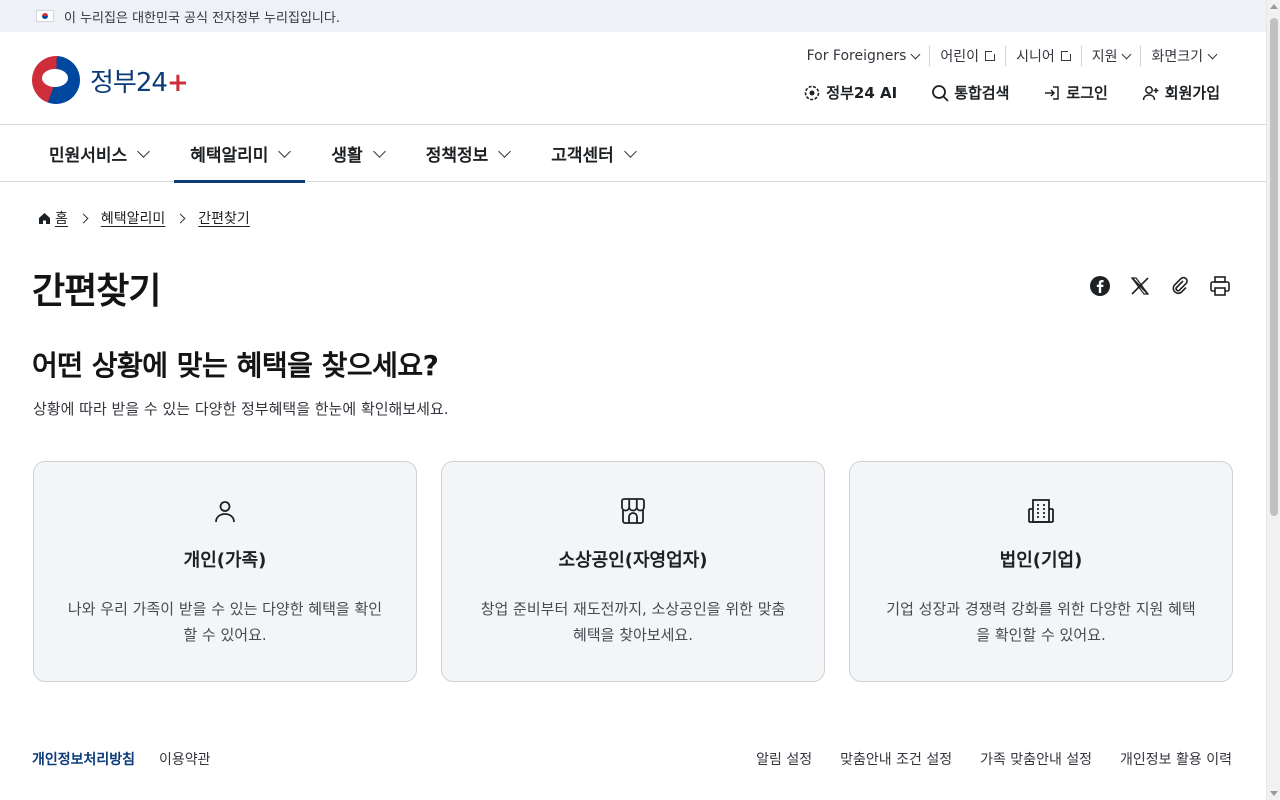 The height and width of the screenshot is (800, 1280). I want to click on print-icon, so click(1220, 286).